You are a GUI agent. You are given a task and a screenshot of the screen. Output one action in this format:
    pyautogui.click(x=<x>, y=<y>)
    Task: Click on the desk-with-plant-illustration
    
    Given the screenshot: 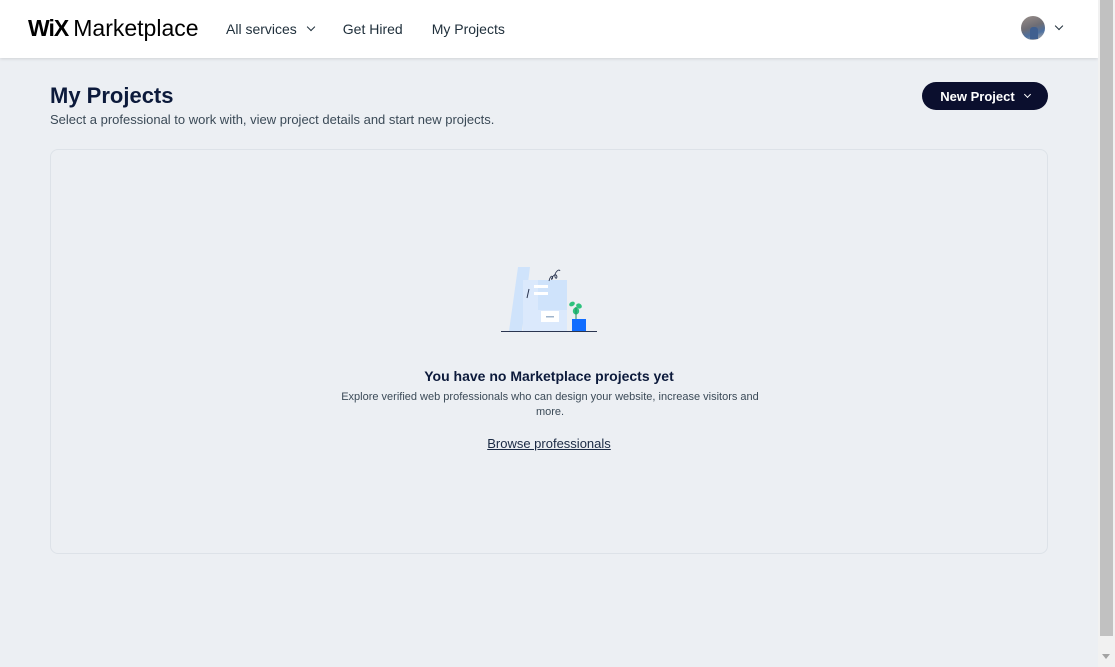 What is the action you would take?
    pyautogui.click(x=549, y=299)
    